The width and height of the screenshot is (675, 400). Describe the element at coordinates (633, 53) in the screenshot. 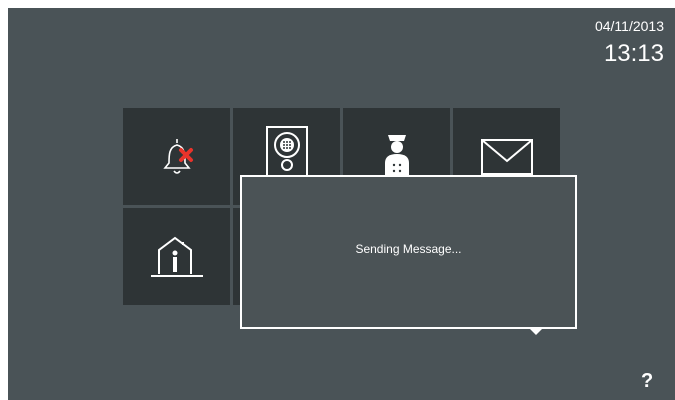

I see `time-label: 13:13` at that location.